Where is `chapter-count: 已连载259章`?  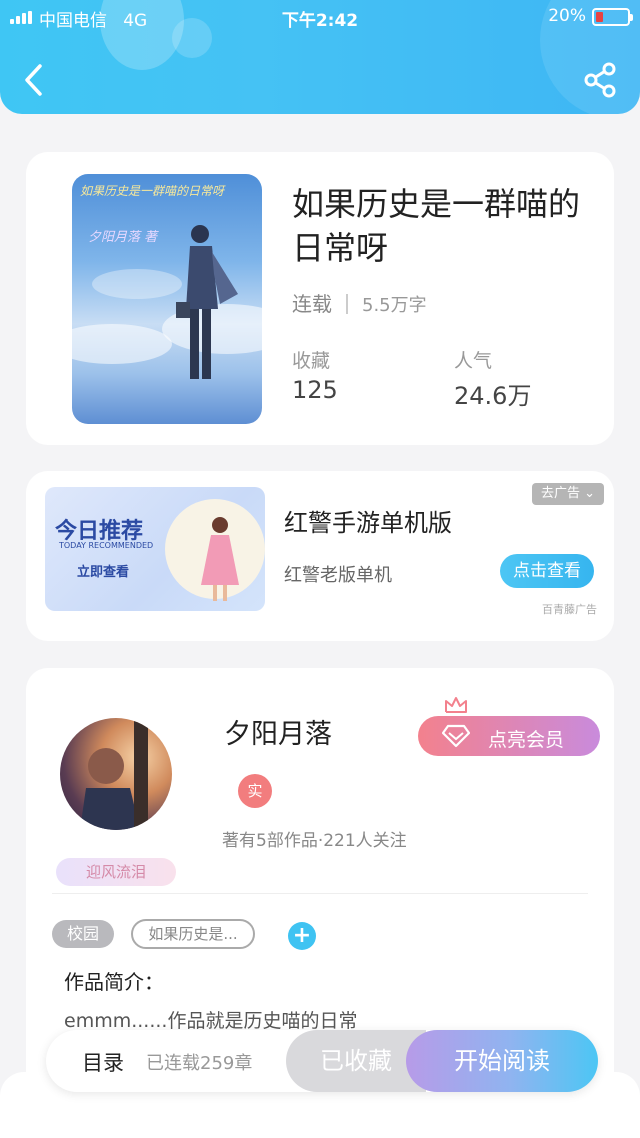
chapter-count: 已连载259章 is located at coordinates (199, 1063).